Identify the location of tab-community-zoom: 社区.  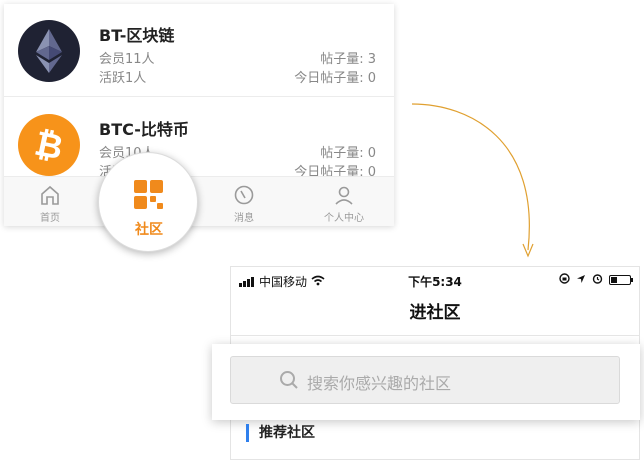
(148, 202).